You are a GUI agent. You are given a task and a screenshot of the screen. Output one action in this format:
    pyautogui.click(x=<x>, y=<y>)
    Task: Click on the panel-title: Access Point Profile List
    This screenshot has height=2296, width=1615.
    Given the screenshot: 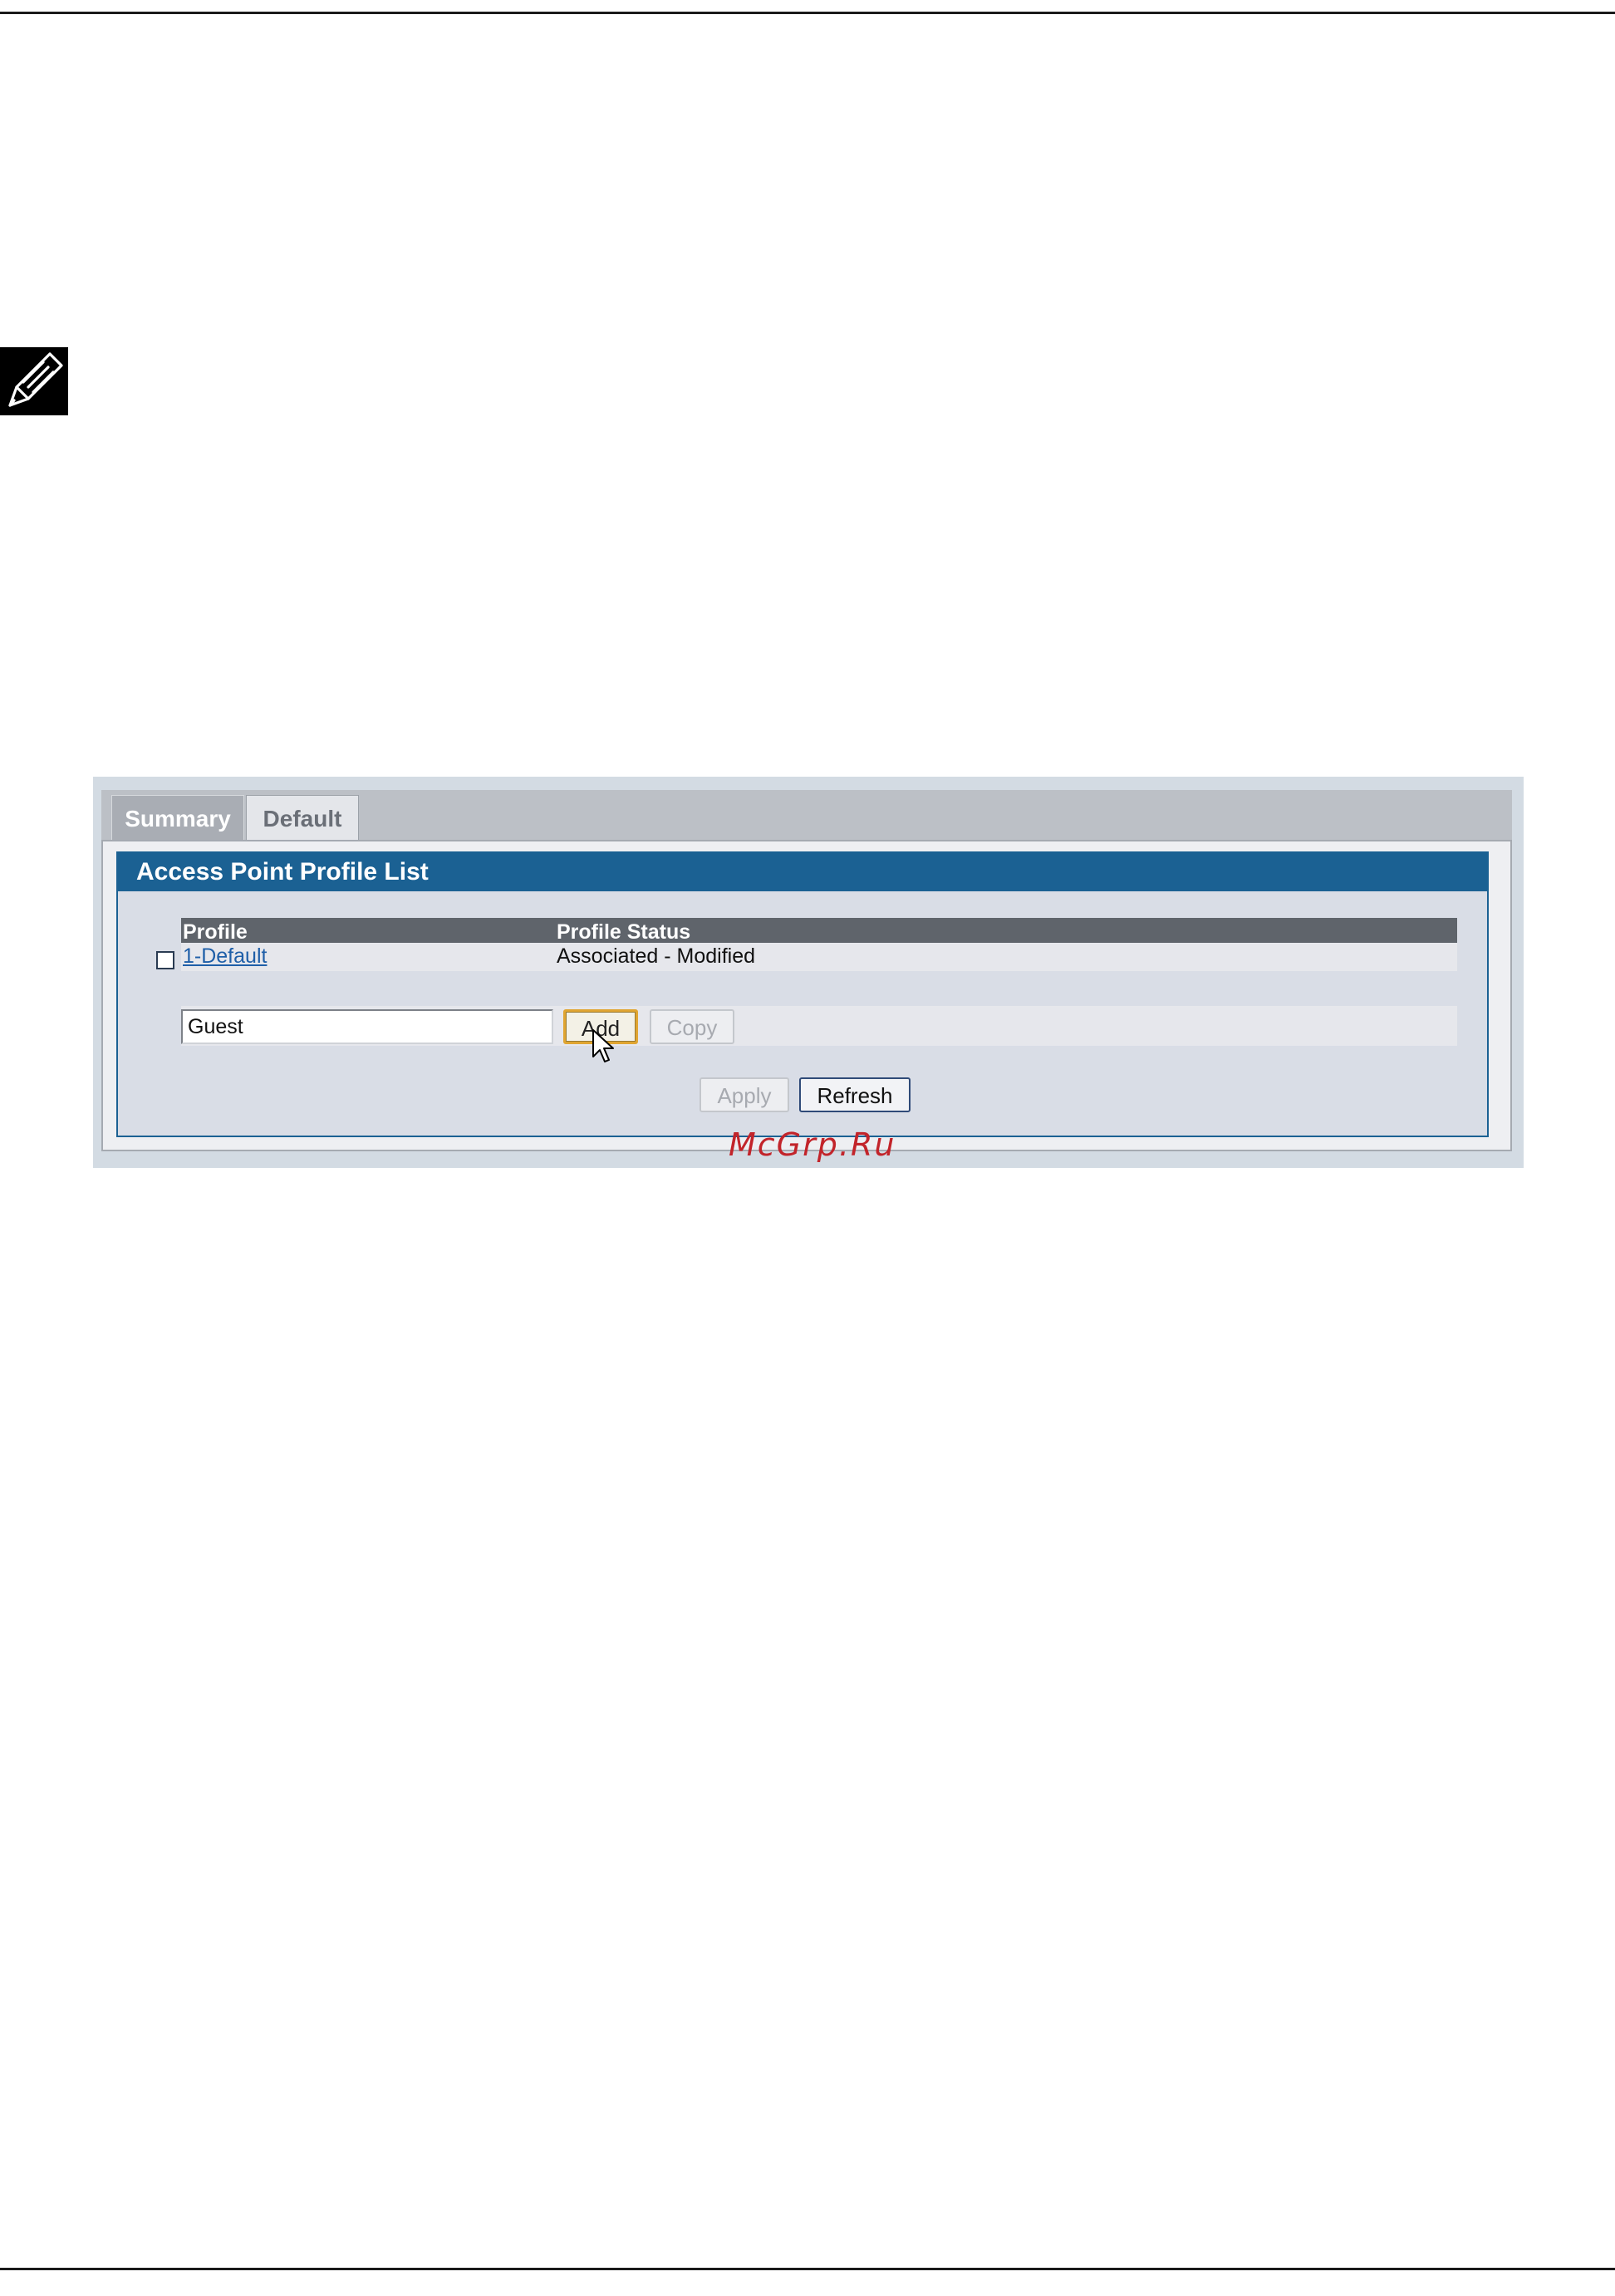 What is the action you would take?
    pyautogui.click(x=802, y=872)
    